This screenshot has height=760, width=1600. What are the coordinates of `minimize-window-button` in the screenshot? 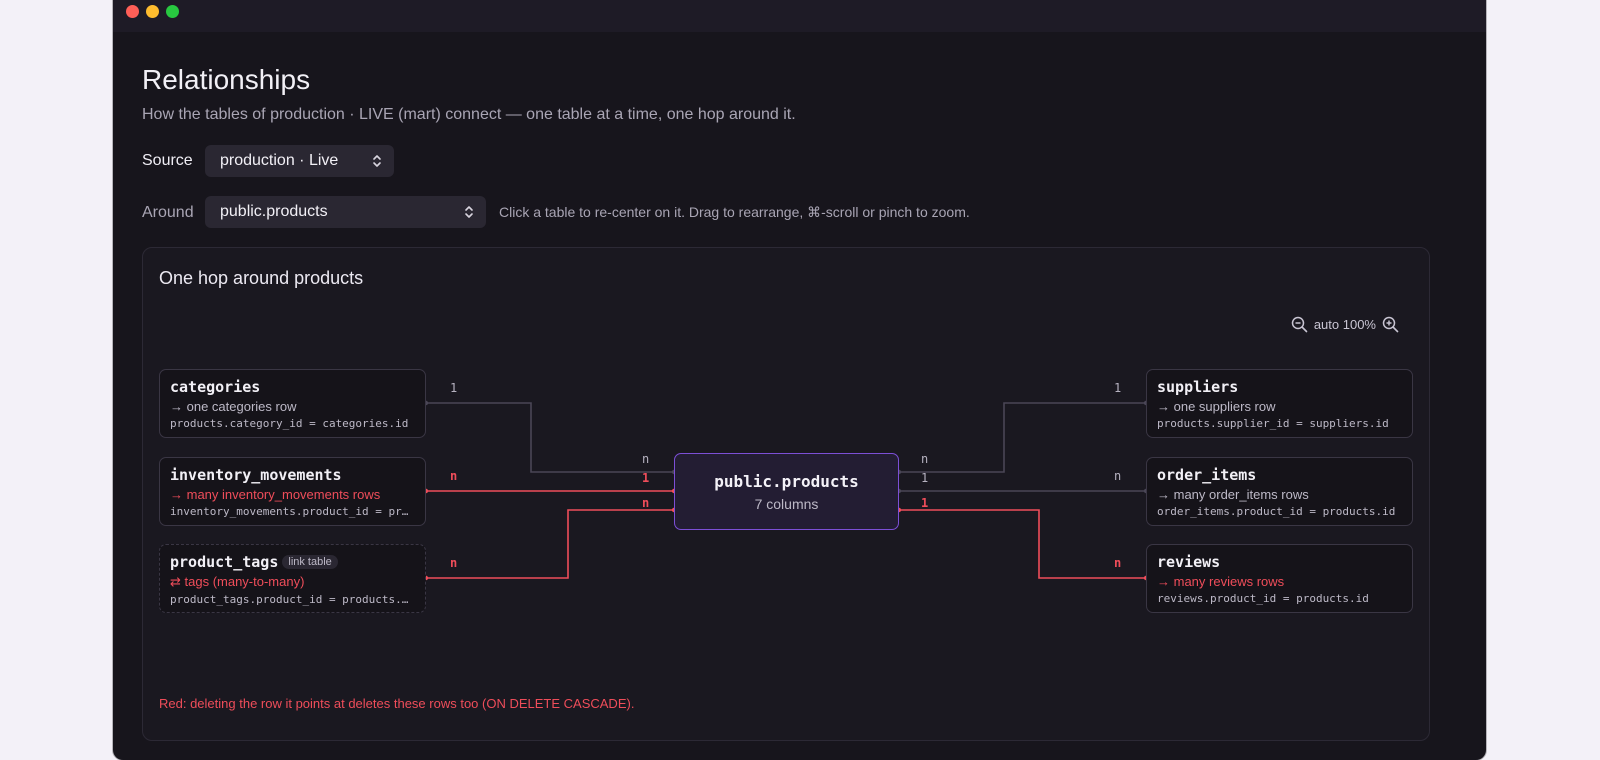 It's located at (152, 11).